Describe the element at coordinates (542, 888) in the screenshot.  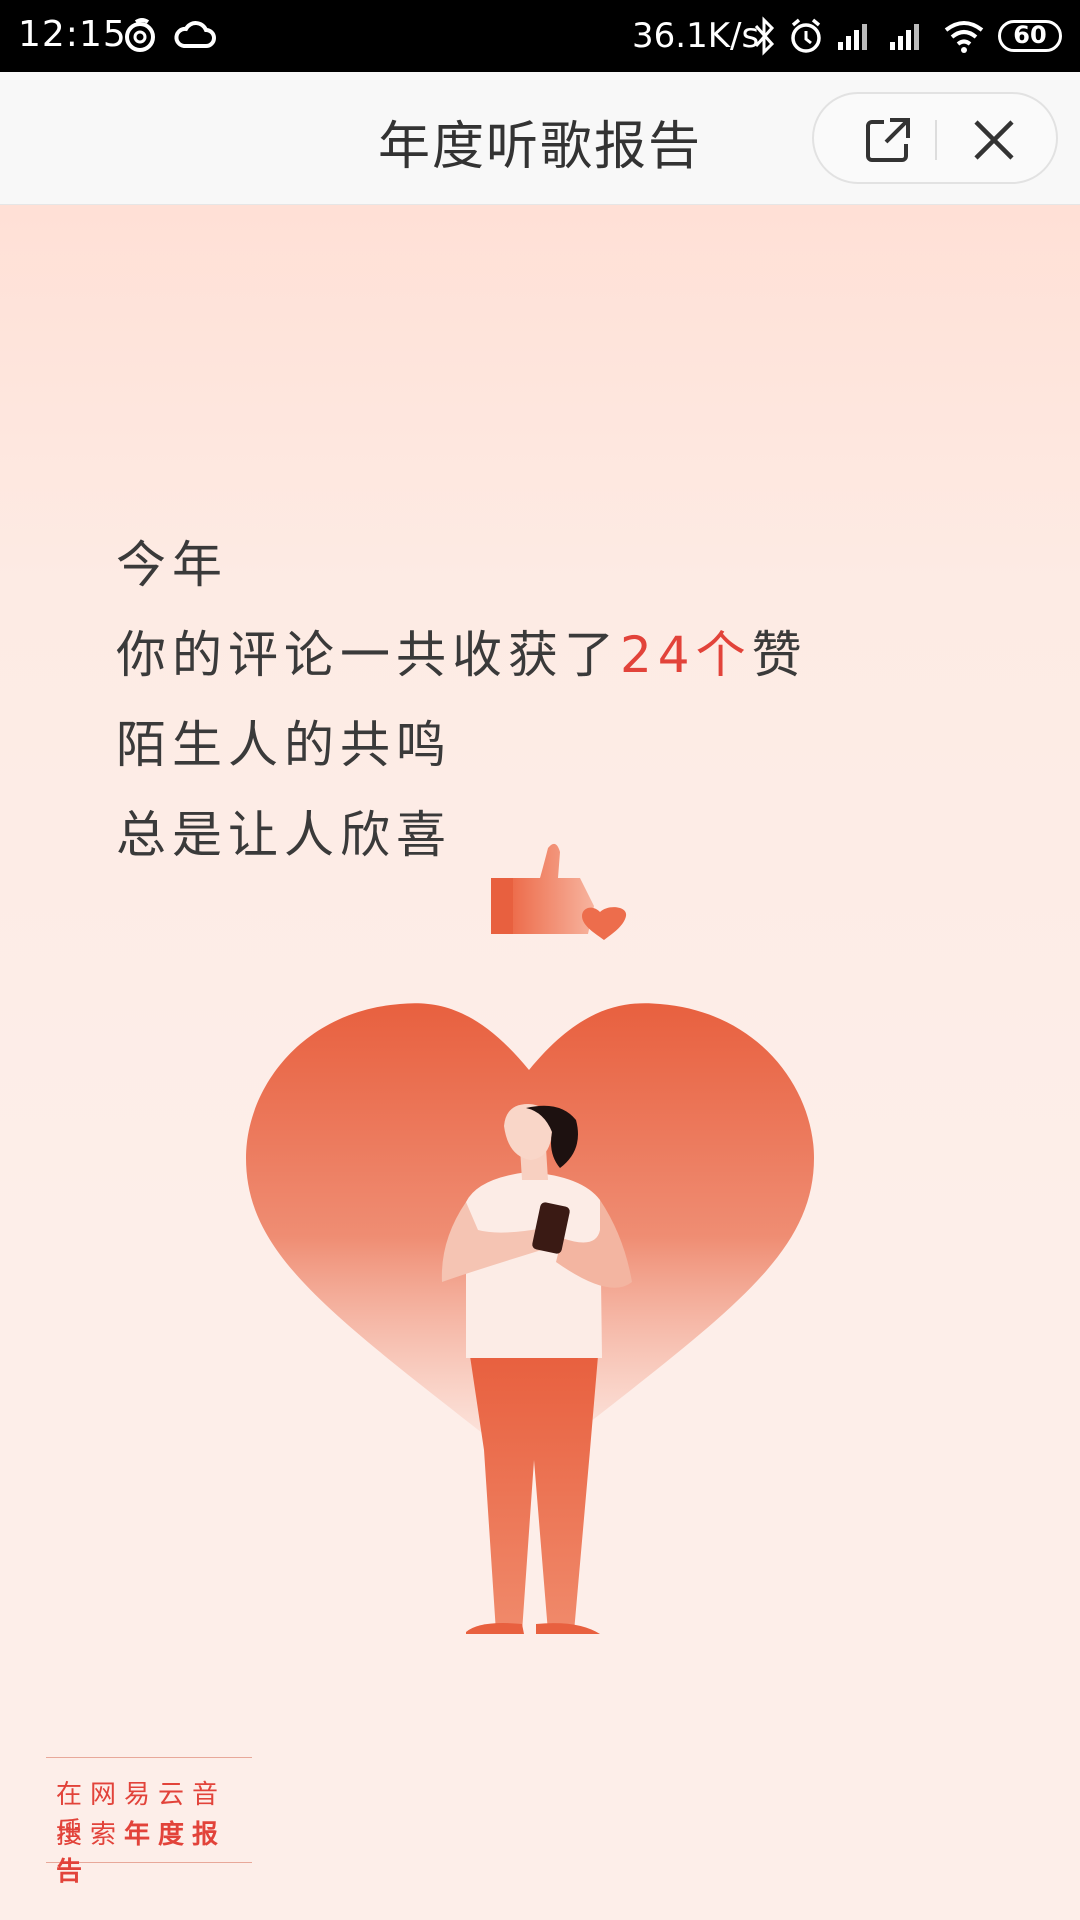
I see `thumbs-up-icon` at that location.